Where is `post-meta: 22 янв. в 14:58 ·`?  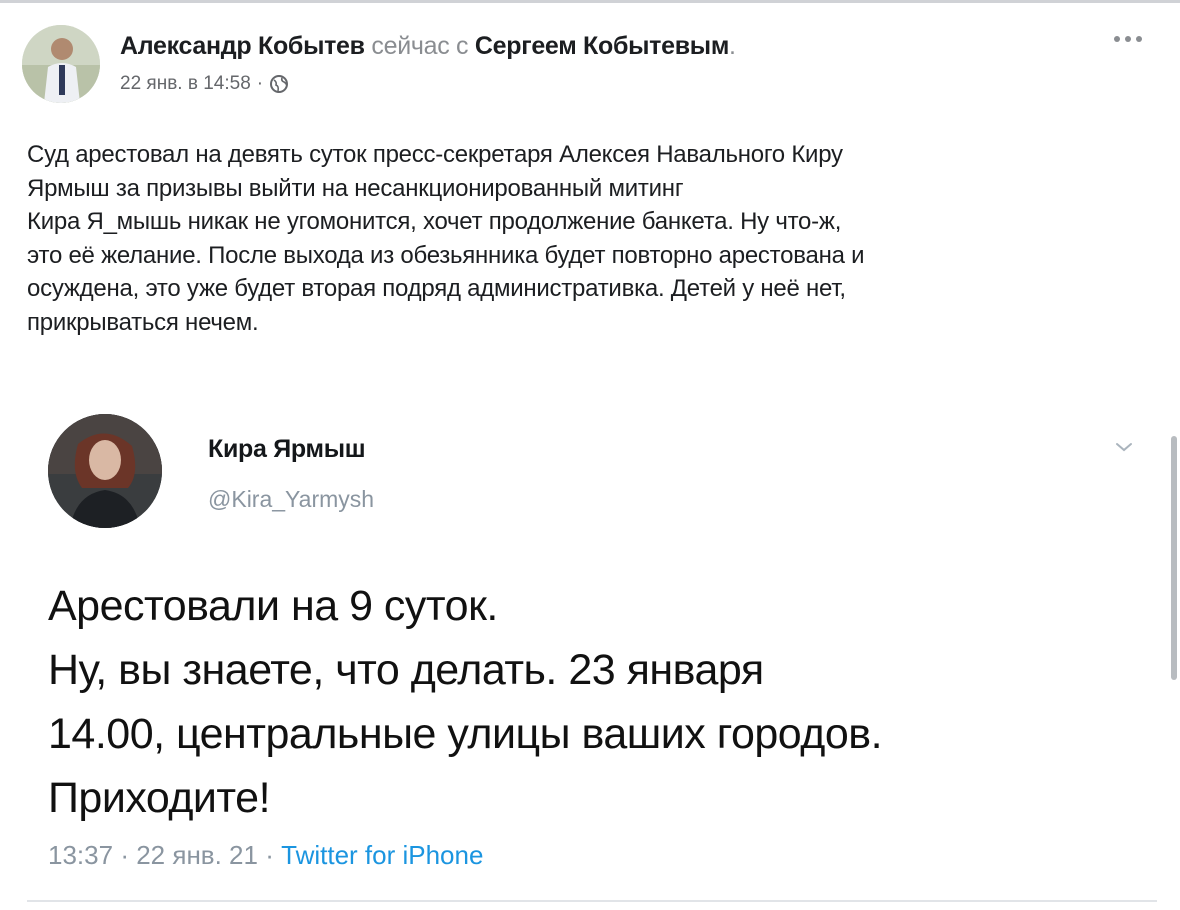 post-meta: 22 янв. в 14:58 · is located at coordinates (204, 84).